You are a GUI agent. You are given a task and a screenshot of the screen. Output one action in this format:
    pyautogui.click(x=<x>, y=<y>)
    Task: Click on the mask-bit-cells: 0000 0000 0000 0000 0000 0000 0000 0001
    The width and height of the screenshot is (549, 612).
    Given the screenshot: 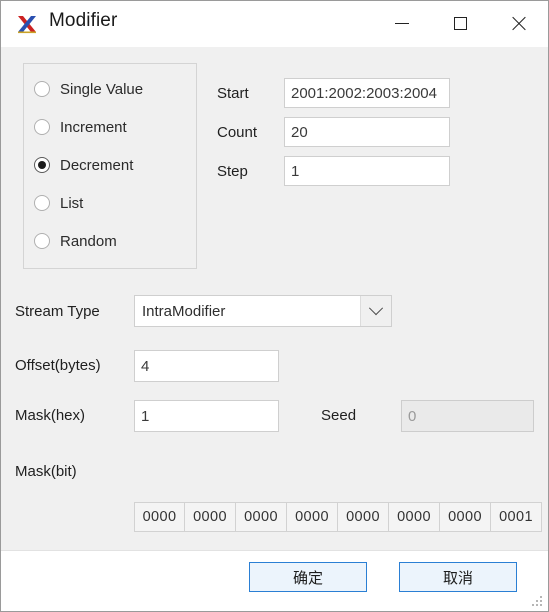 What is the action you would take?
    pyautogui.click(x=338, y=517)
    